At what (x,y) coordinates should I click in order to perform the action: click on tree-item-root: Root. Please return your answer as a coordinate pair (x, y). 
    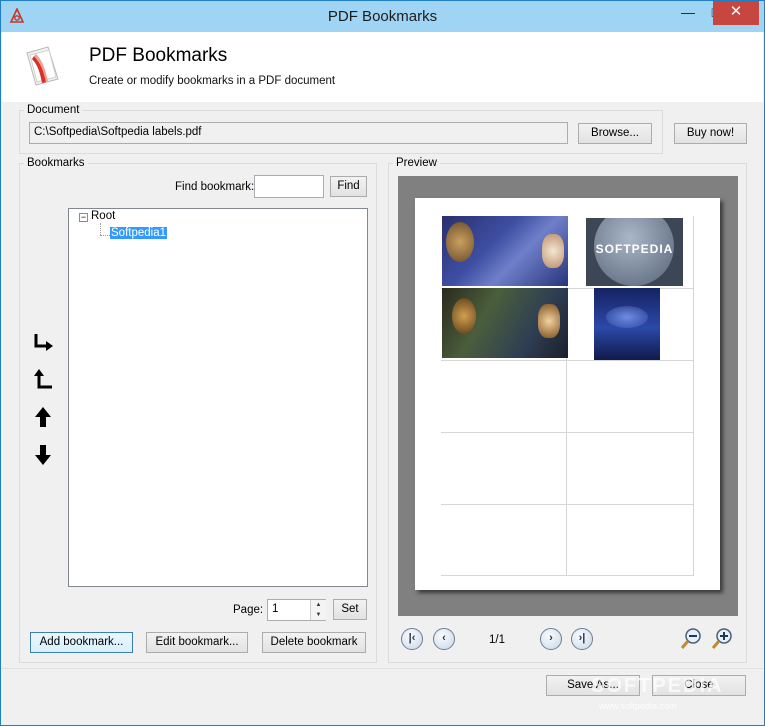
    Looking at the image, I should click on (103, 216).